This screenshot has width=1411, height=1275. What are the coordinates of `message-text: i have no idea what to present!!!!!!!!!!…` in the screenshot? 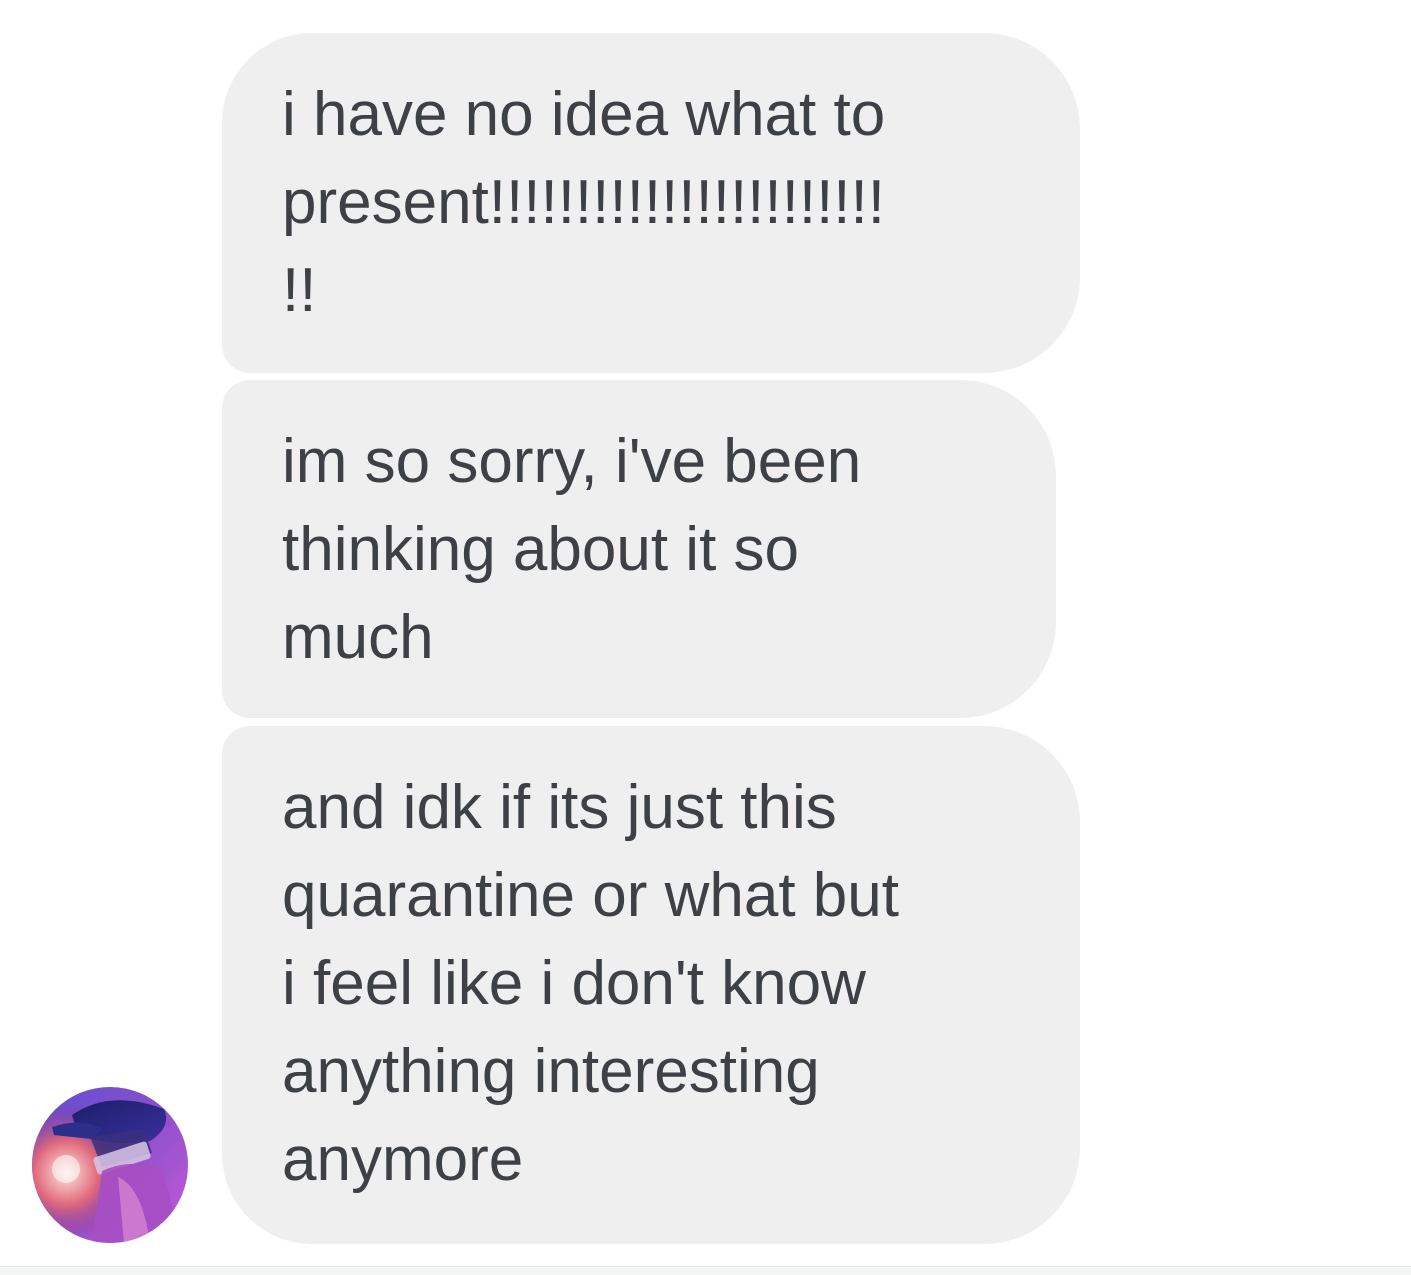 It's located at (584, 202).